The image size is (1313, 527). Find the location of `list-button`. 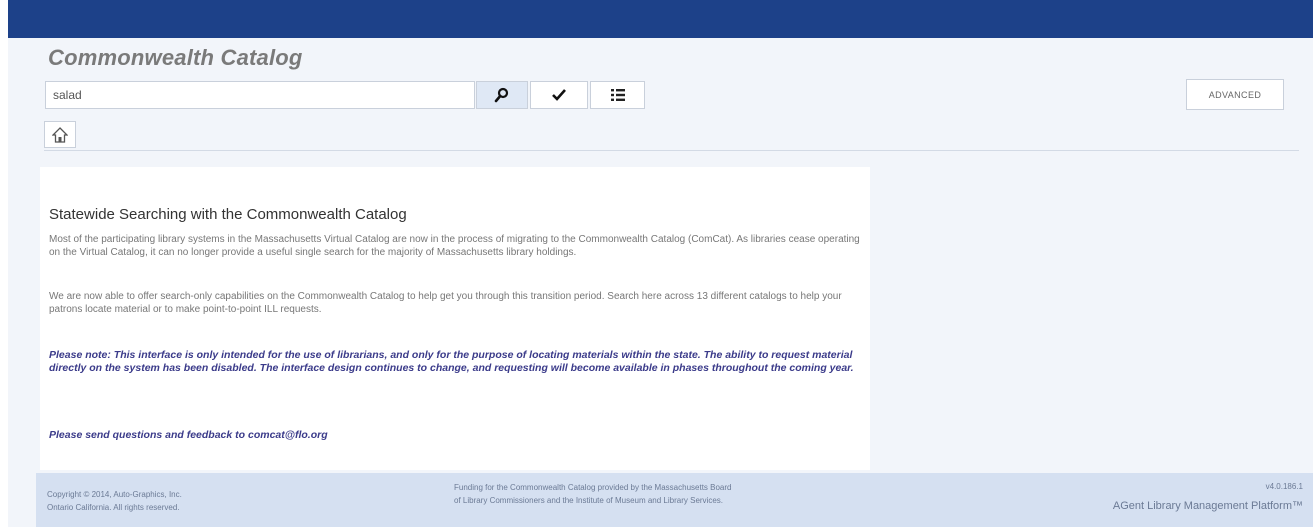

list-button is located at coordinates (617, 95).